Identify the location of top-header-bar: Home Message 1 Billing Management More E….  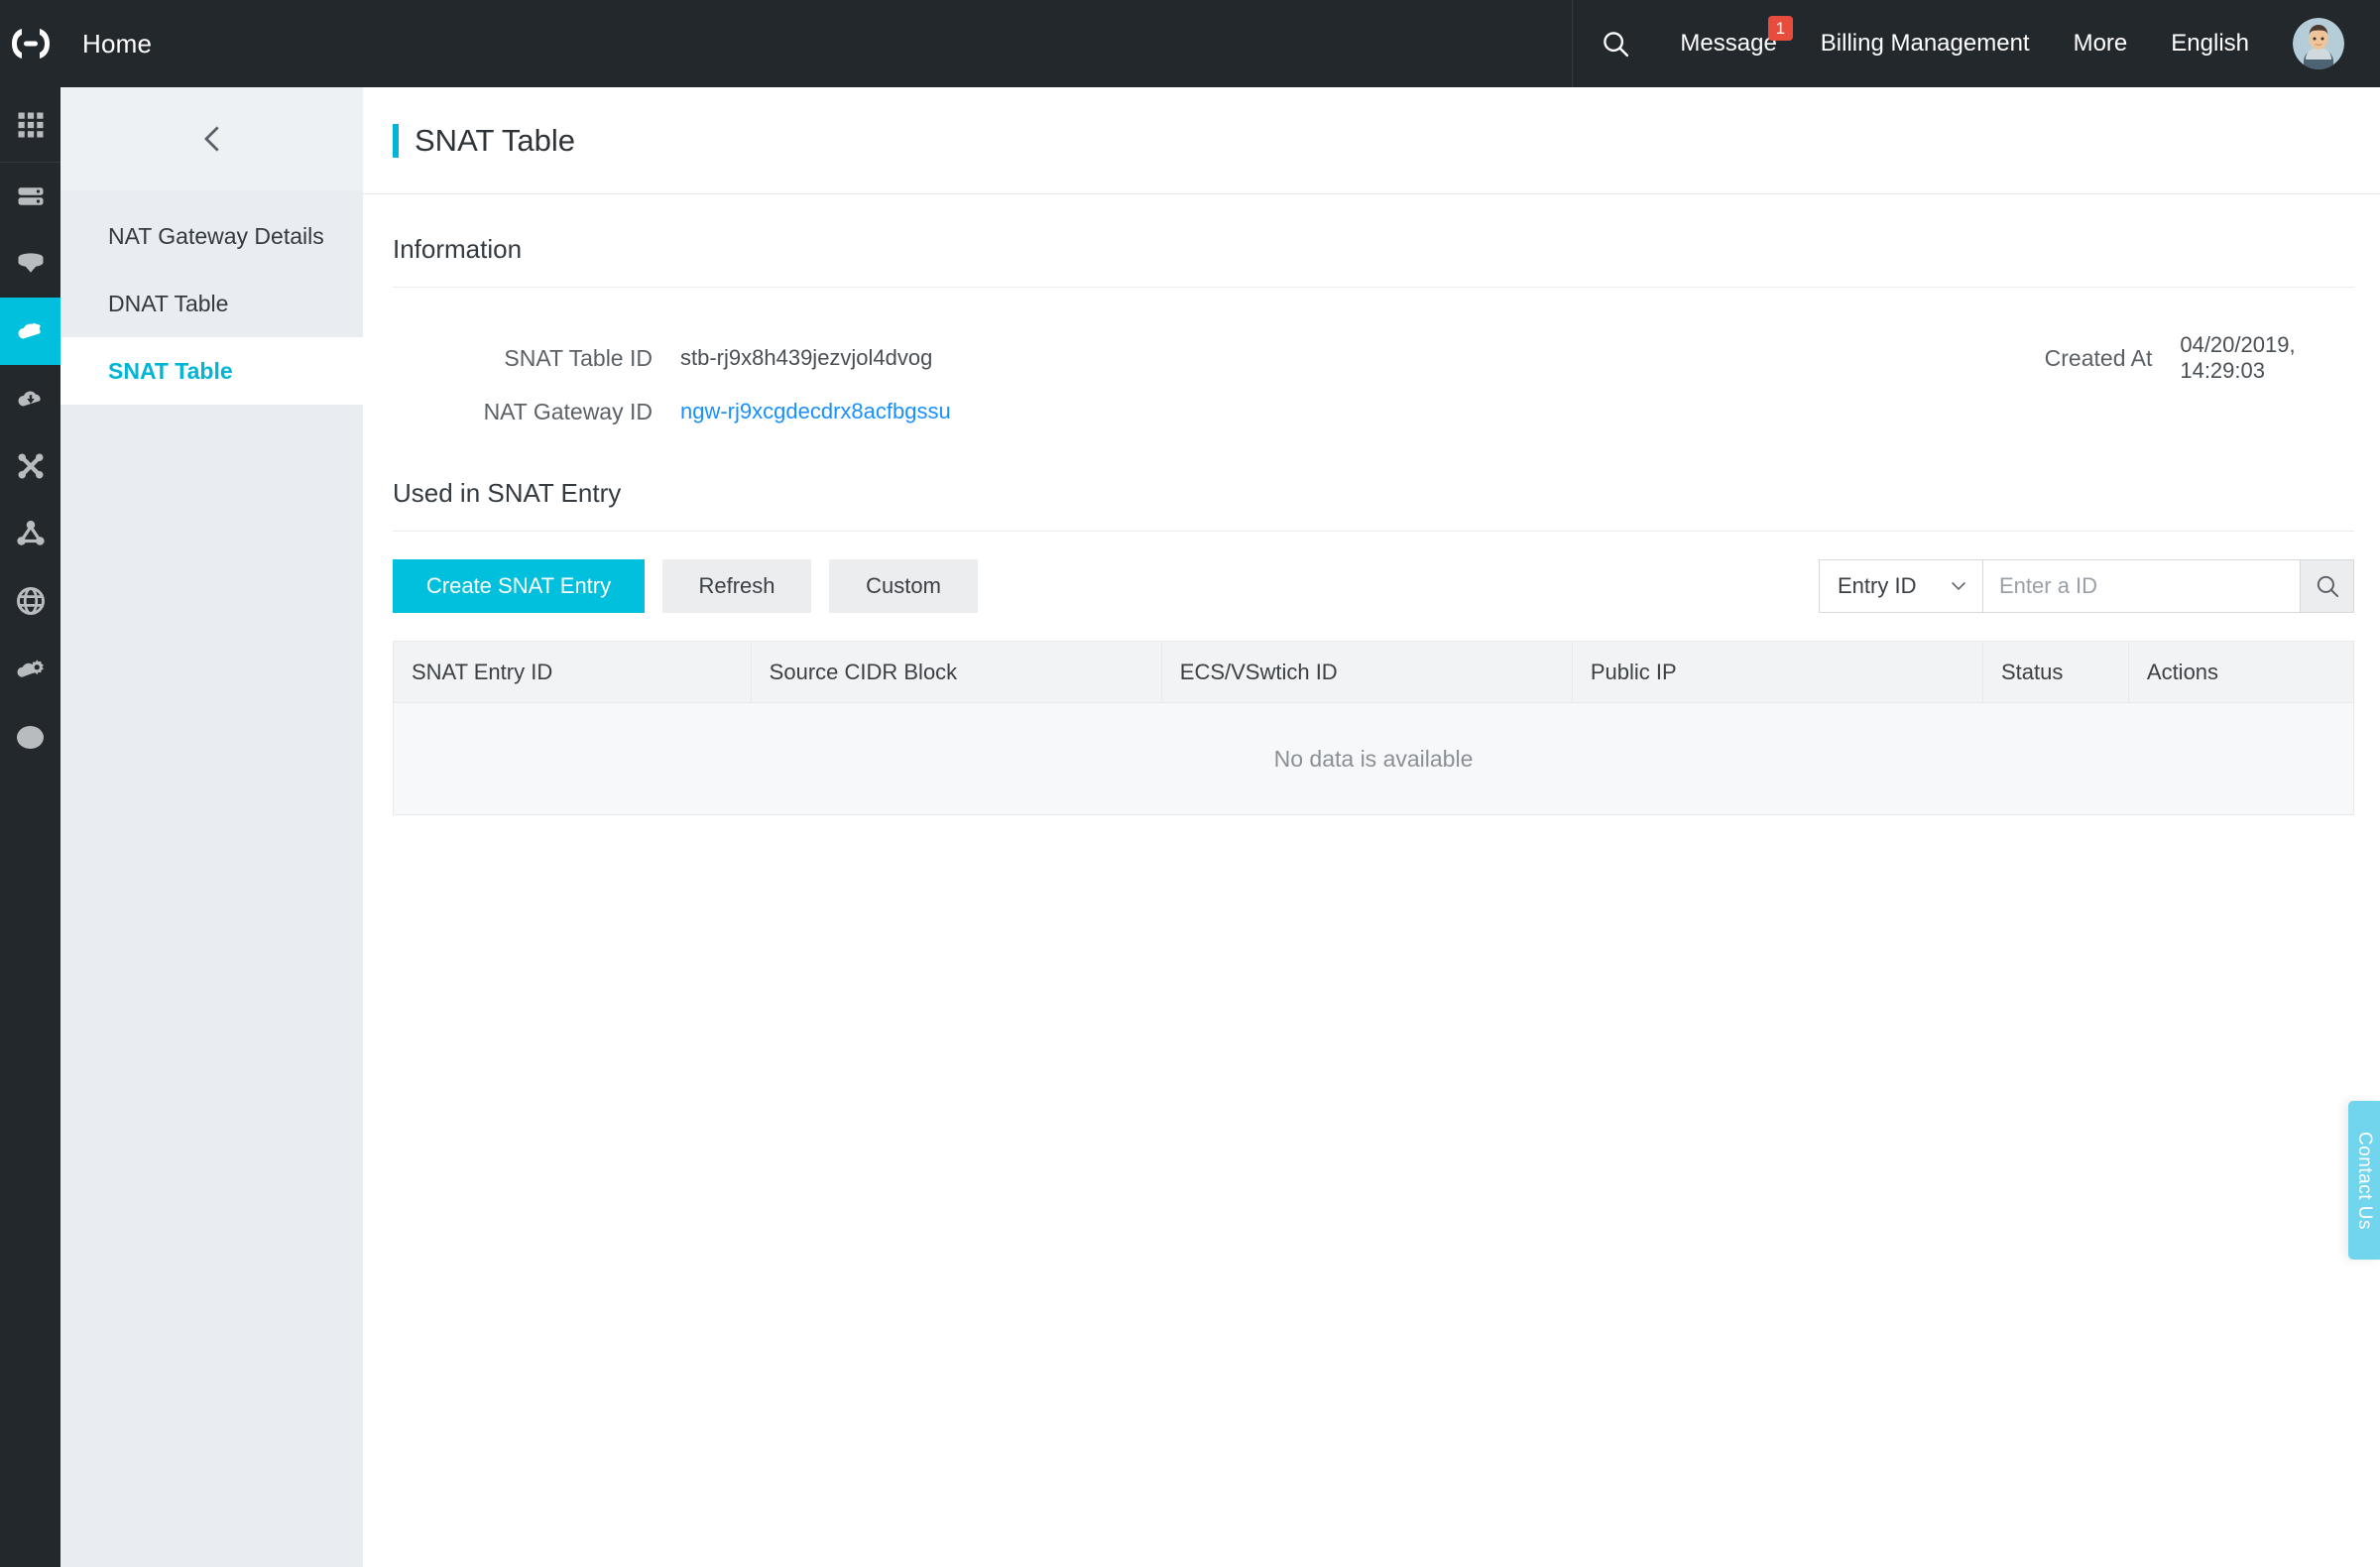
(1190, 44).